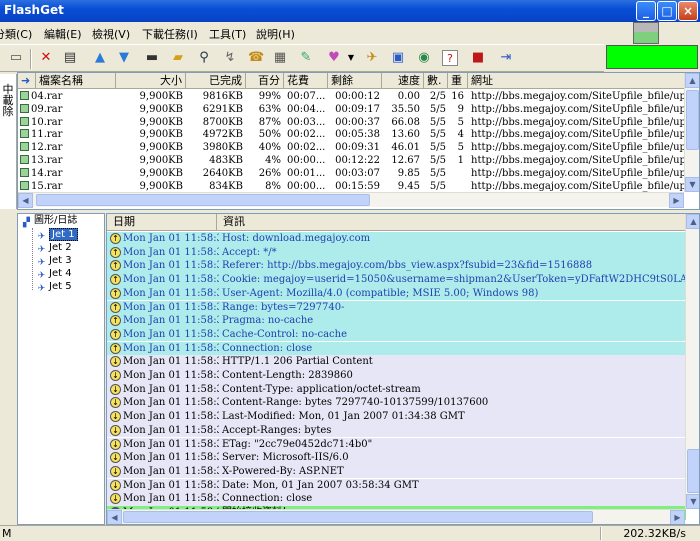 This screenshot has width=700, height=541. I want to click on menu-category: 分類(C), so click(16, 34).